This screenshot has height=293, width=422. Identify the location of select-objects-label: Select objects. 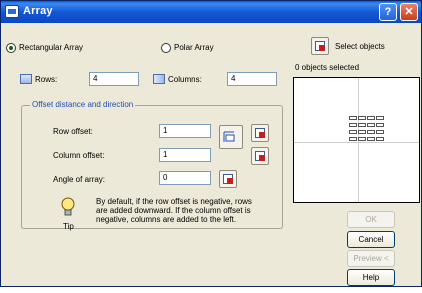
(360, 46).